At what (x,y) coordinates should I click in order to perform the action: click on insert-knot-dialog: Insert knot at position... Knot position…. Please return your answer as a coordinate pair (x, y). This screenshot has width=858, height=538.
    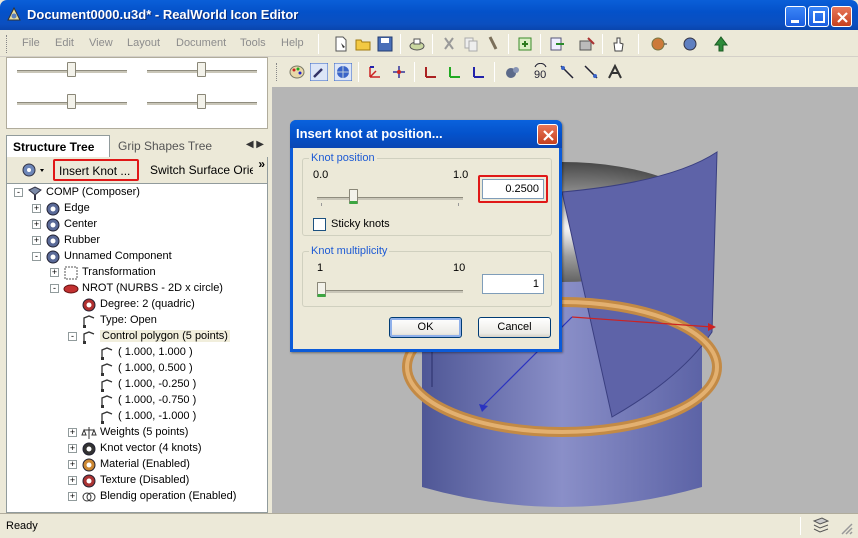
    Looking at the image, I should click on (426, 236).